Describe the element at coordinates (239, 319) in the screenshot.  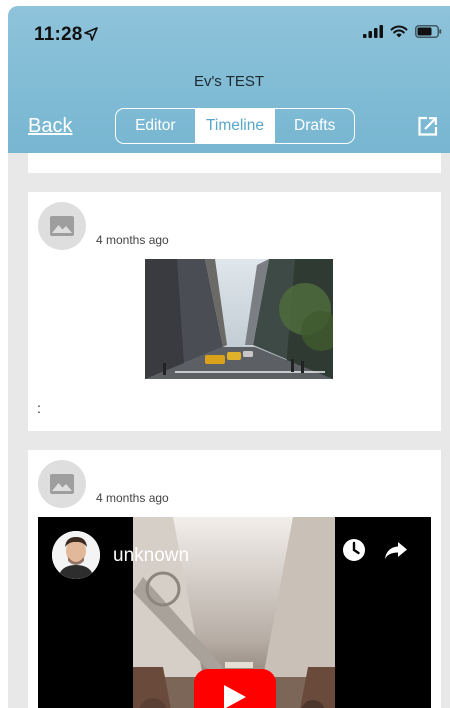
I see `post-photo` at that location.